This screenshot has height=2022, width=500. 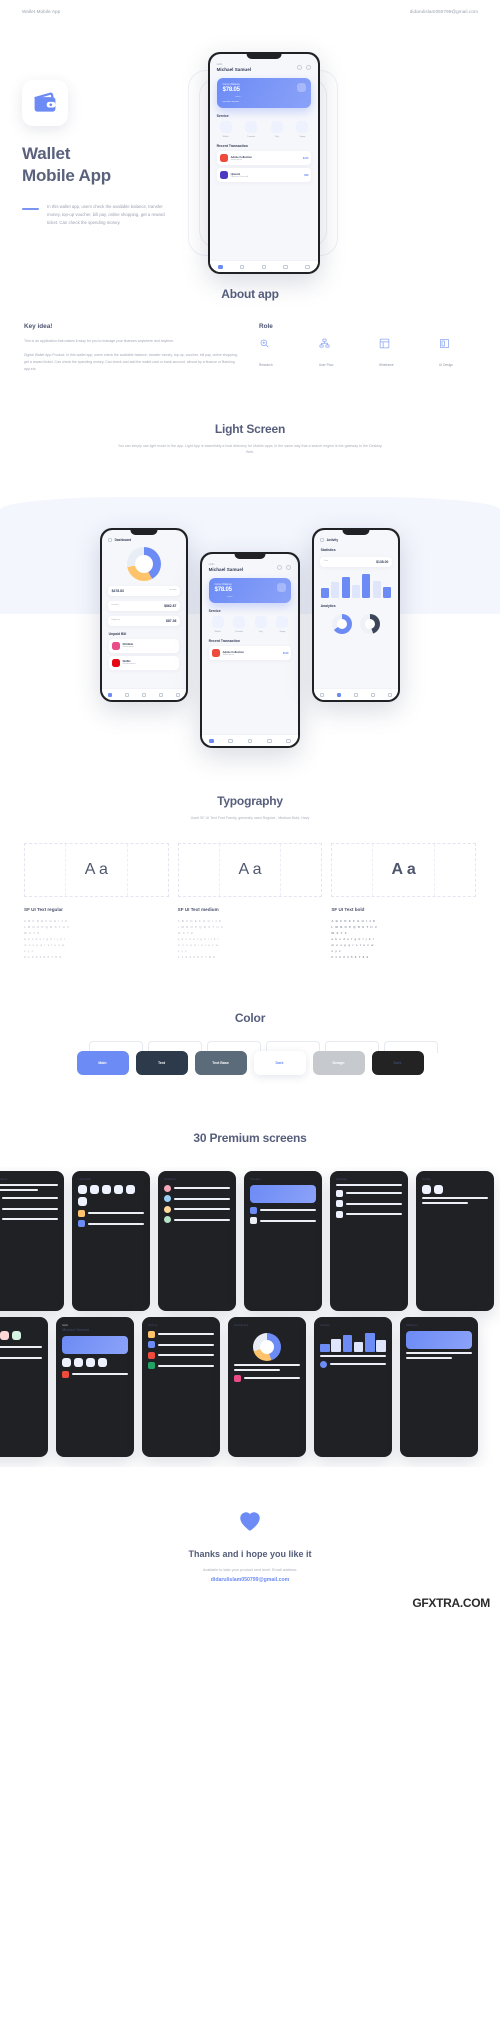 What do you see at coordinates (255, 1180) in the screenshot?
I see `mini-title: Transfer` at bounding box center [255, 1180].